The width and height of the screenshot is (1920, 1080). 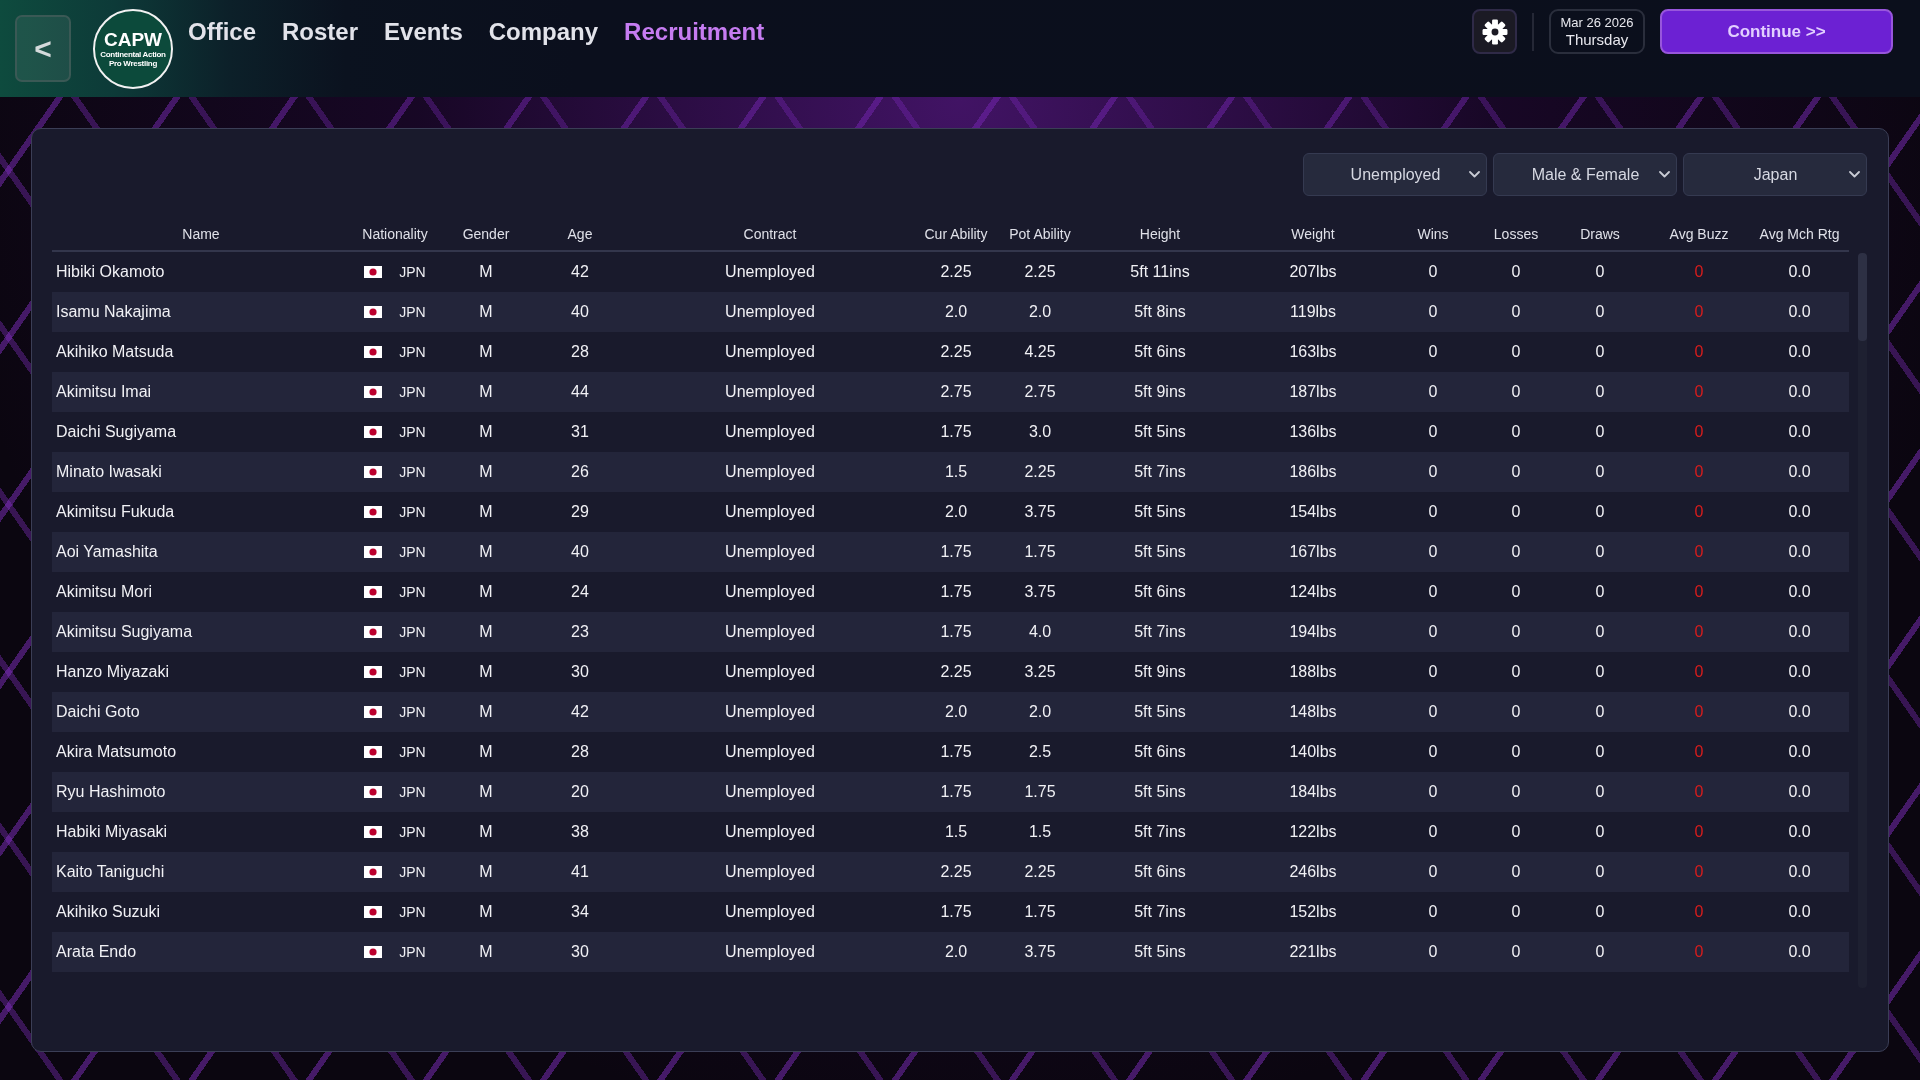 What do you see at coordinates (580, 912) in the screenshot?
I see `table-cell: 34` at bounding box center [580, 912].